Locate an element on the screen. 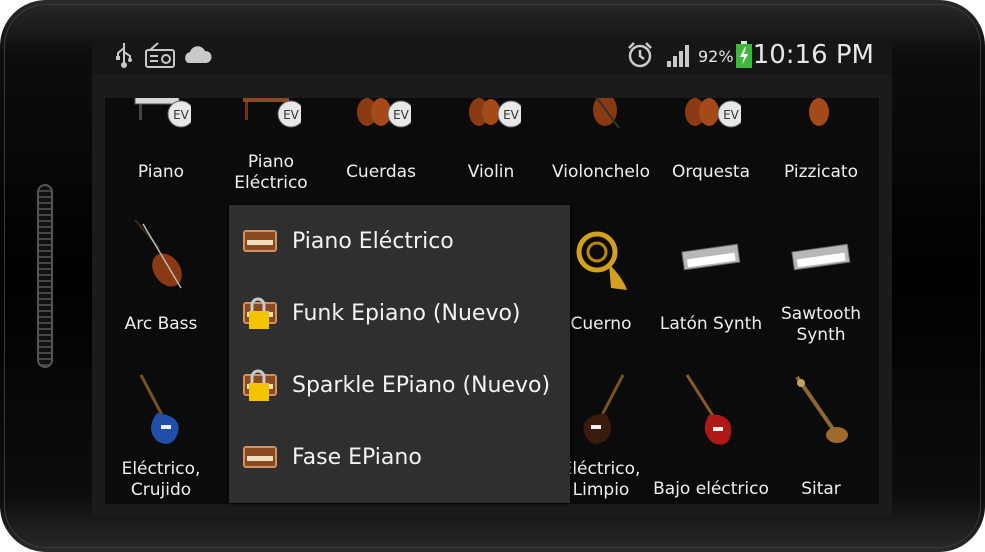  clock: 10:16 PM is located at coordinates (813, 55).